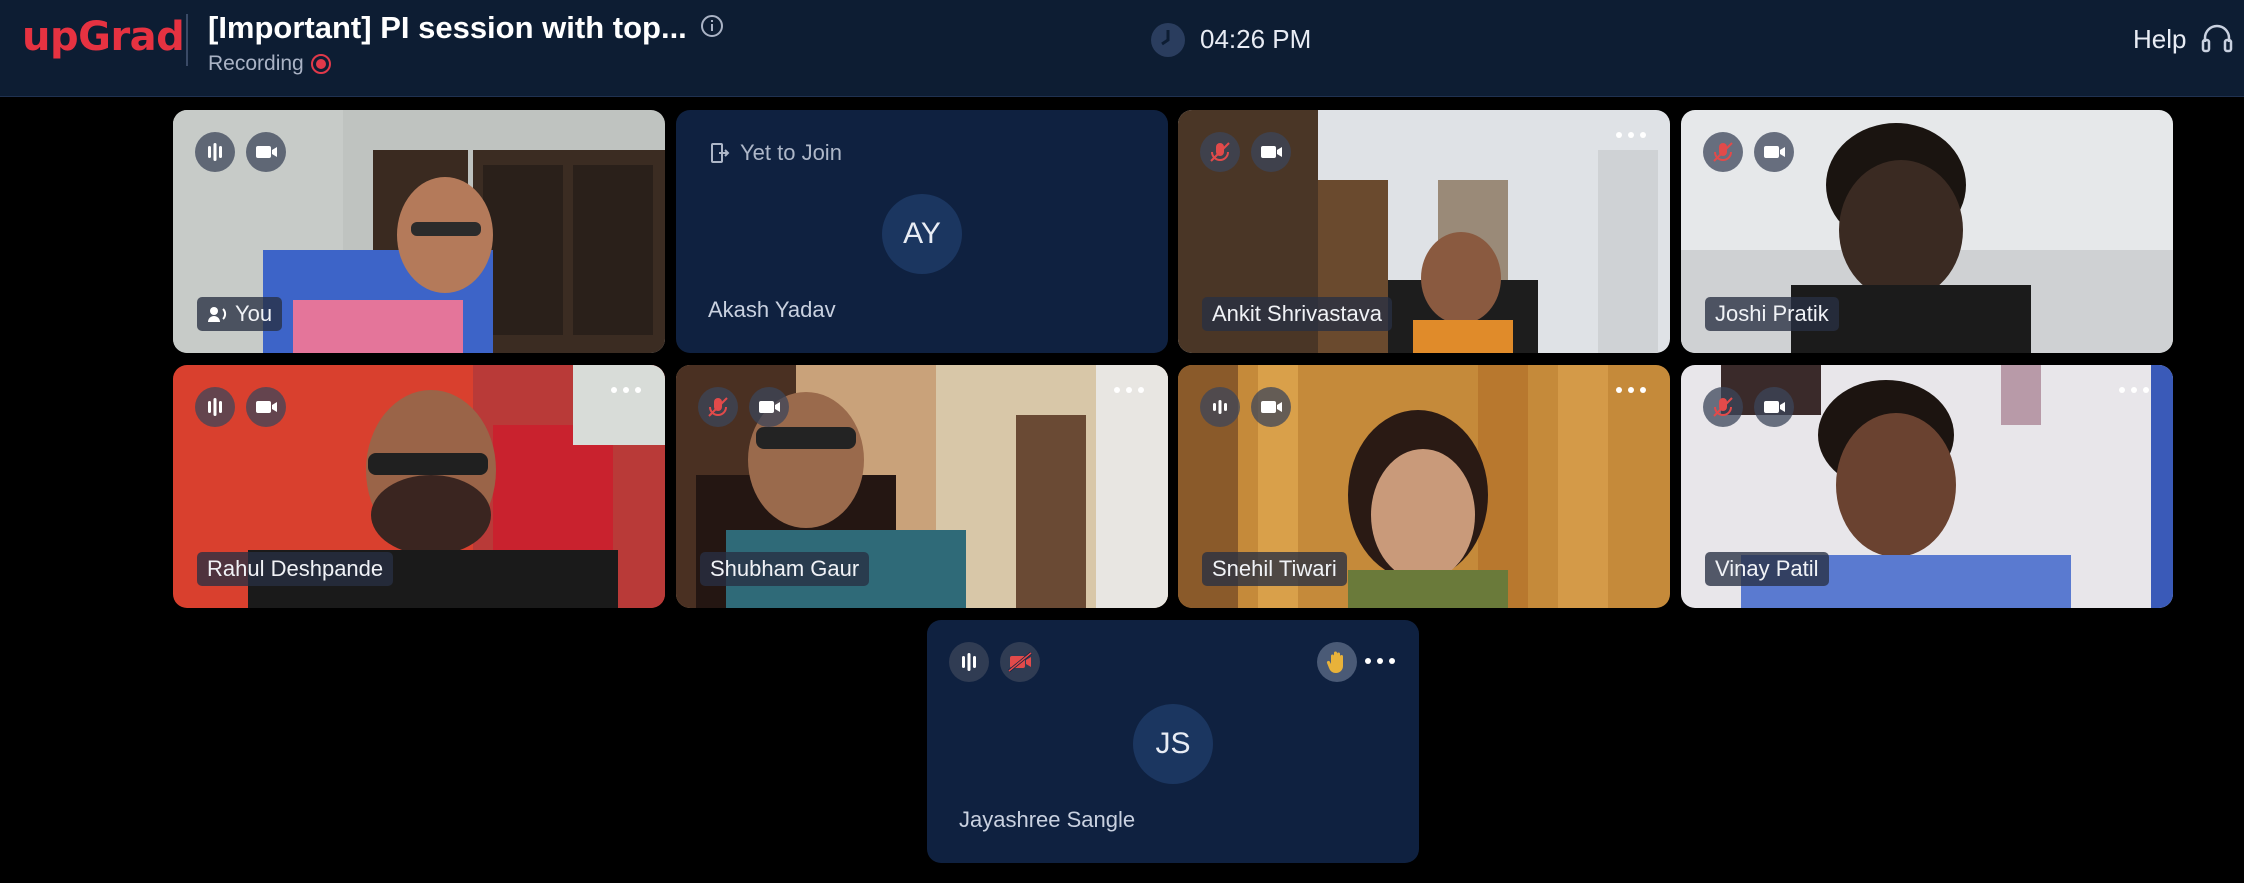  What do you see at coordinates (720, 153) in the screenshot?
I see `door-exit-icon` at bounding box center [720, 153].